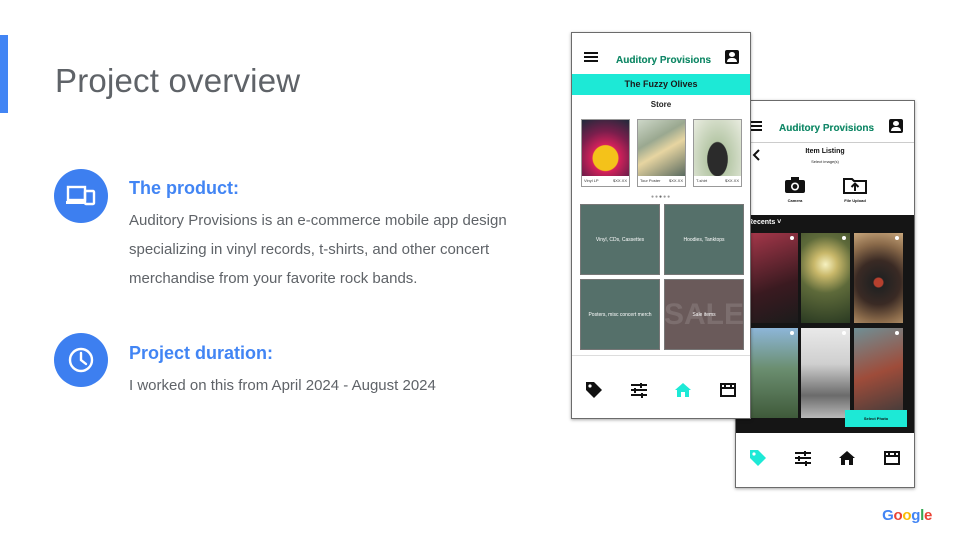  I want to click on google-logo-letter: e, so click(927, 515).